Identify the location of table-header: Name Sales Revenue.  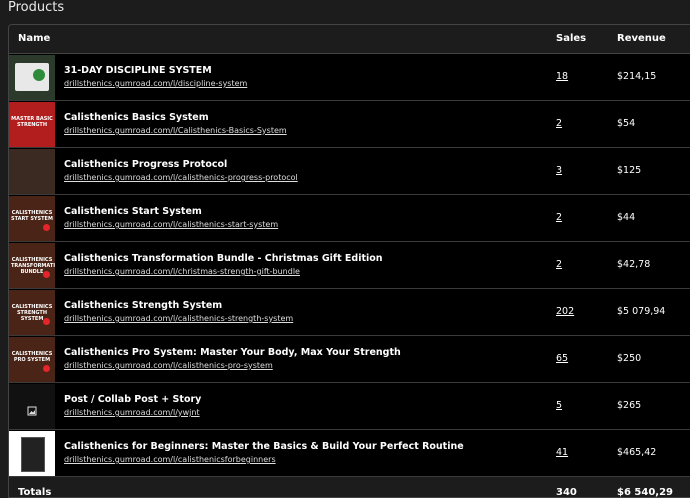
(349, 39).